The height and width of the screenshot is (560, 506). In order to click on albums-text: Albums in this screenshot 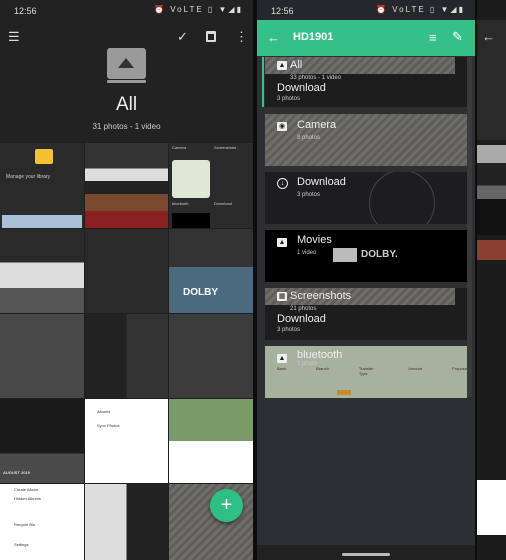, I will do `click(104, 411)`.